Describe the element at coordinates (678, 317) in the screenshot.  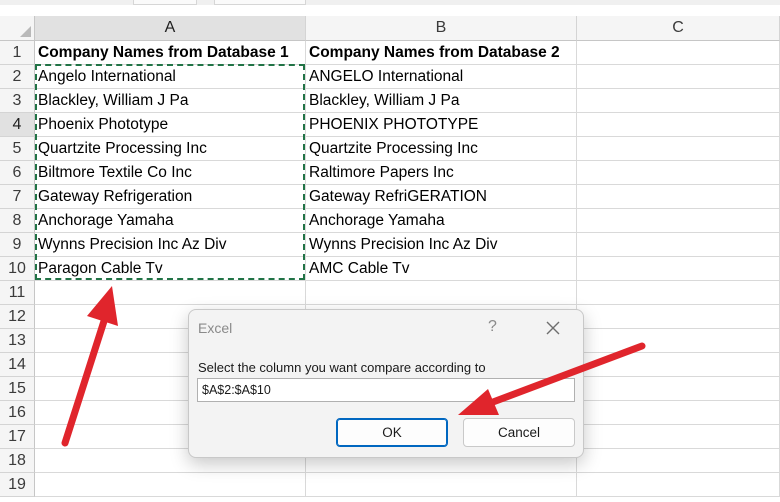
I see `cell-c12` at that location.